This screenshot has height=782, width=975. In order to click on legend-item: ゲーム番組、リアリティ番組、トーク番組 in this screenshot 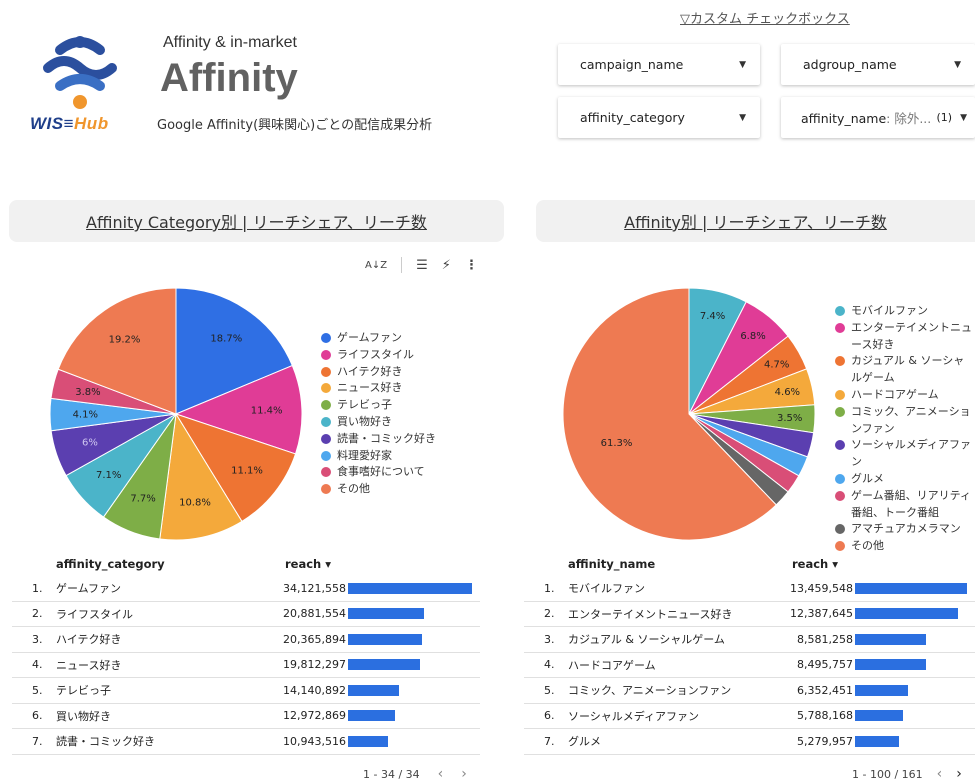, I will do `click(905, 505)`.